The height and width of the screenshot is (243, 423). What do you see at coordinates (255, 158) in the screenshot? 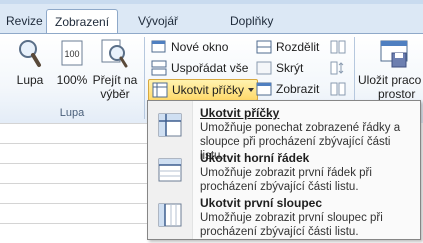
I see `menu-item-title: Ukotvit horní řádek` at bounding box center [255, 158].